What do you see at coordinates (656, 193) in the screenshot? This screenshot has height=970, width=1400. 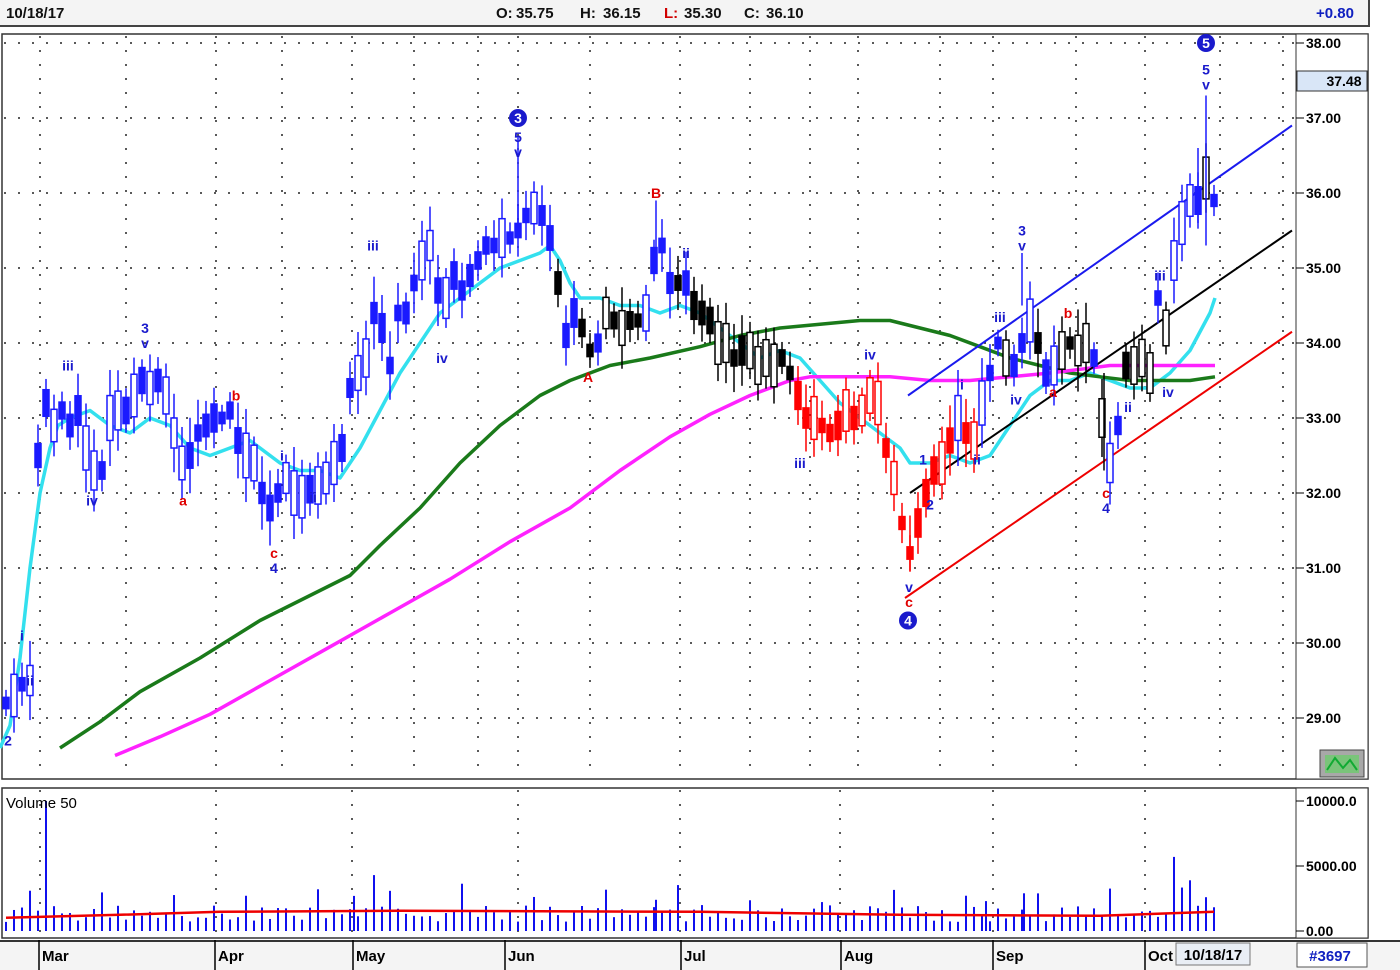 I see `wave-label: B` at bounding box center [656, 193].